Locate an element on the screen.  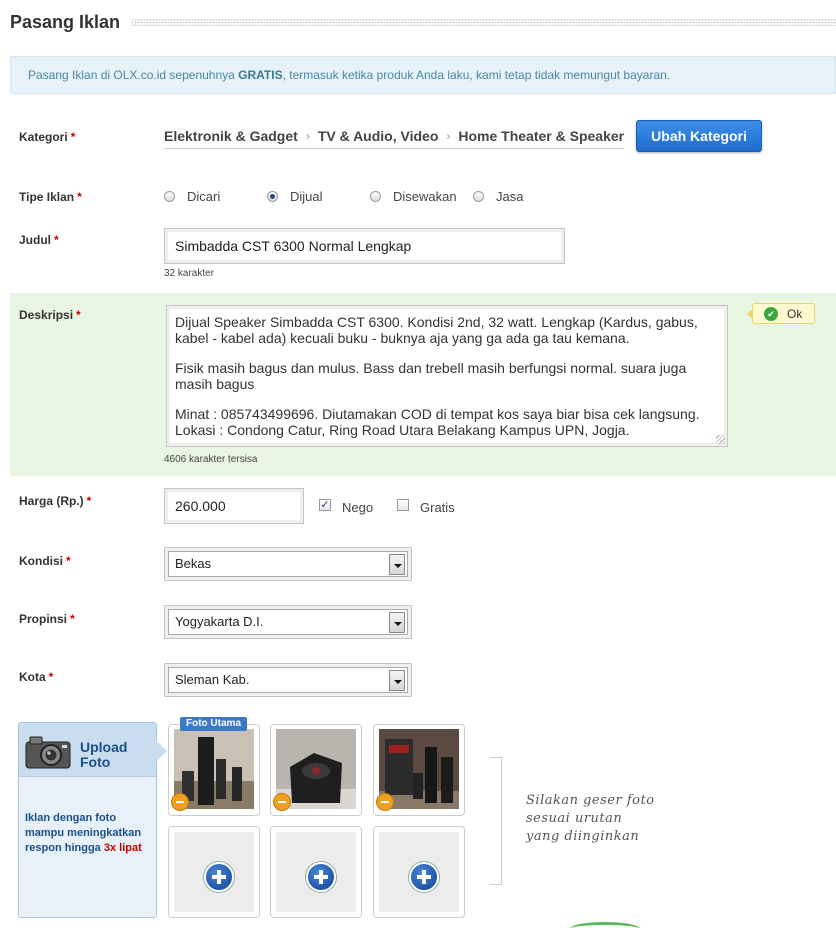
province-value: Yogyakarta D.I. is located at coordinates (219, 621).